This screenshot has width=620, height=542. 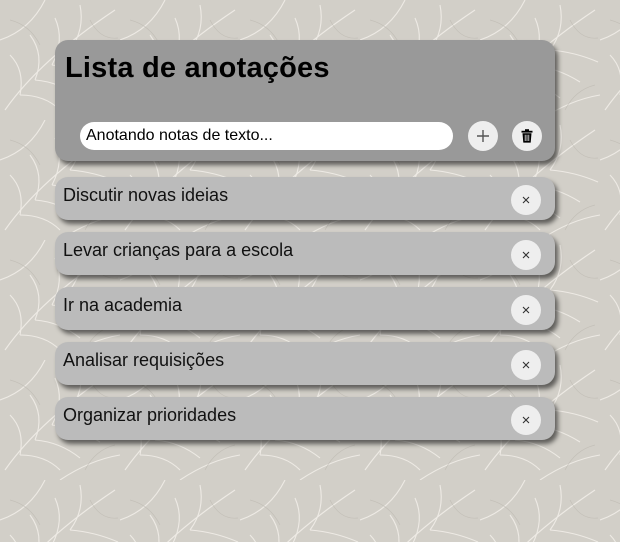 I want to click on clear-notes-button, so click(x=527, y=136).